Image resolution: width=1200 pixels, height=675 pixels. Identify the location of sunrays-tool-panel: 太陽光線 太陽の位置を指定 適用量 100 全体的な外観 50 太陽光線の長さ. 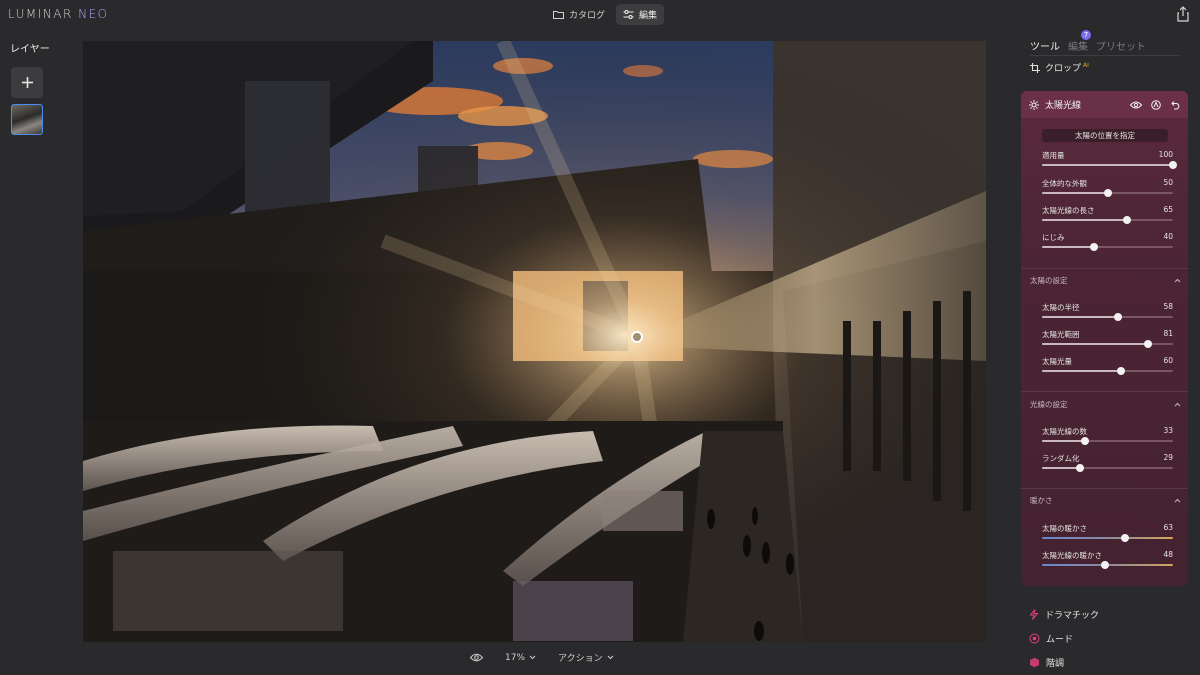
(1104, 338).